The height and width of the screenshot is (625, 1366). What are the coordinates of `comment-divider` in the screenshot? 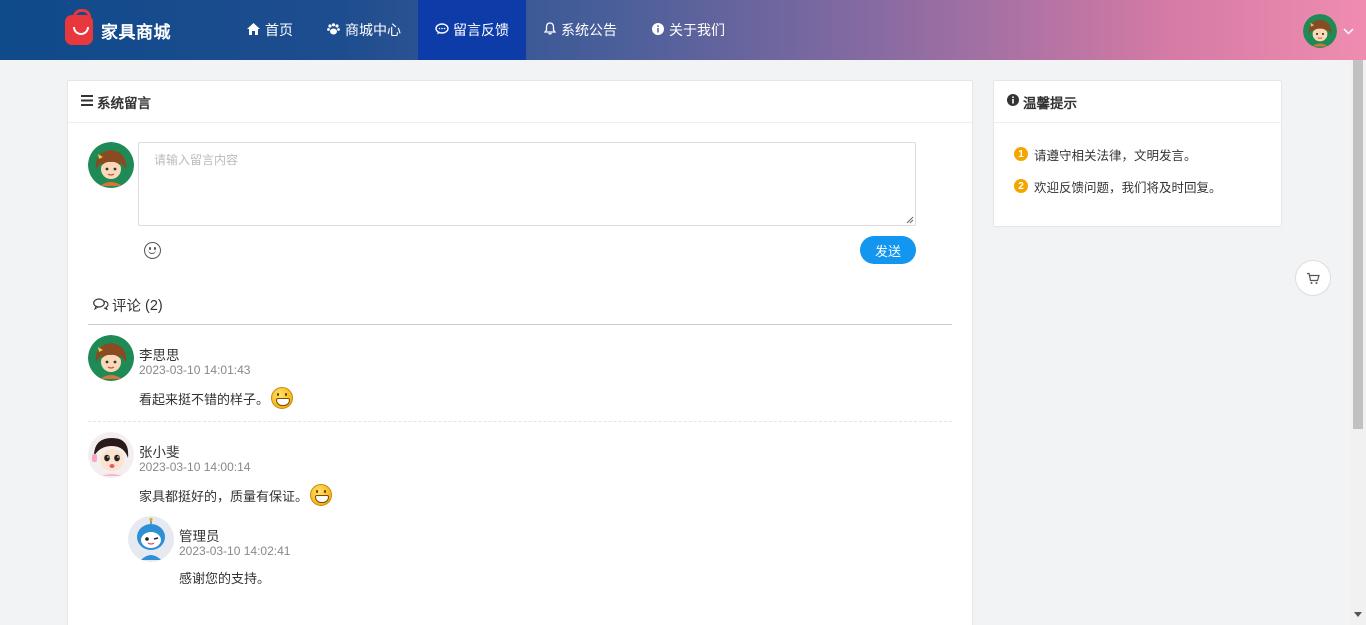 It's located at (520, 421).